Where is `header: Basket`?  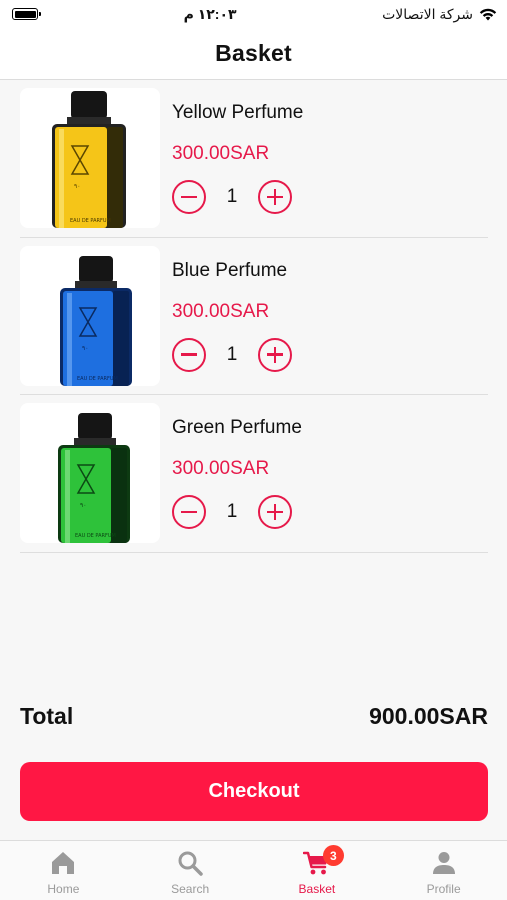 header: Basket is located at coordinates (253, 54).